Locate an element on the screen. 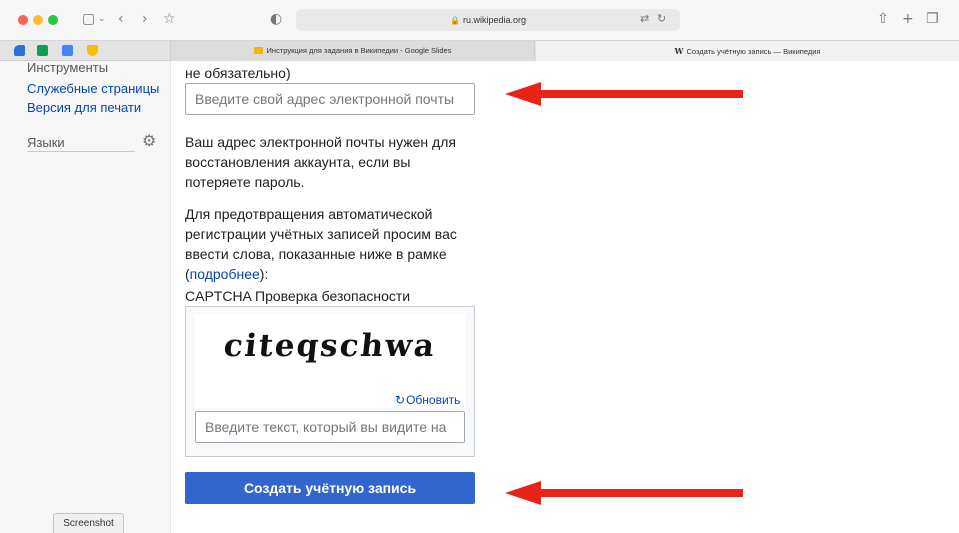 This screenshot has width=959, height=533. share-icon: ⇧ is located at coordinates (883, 19).